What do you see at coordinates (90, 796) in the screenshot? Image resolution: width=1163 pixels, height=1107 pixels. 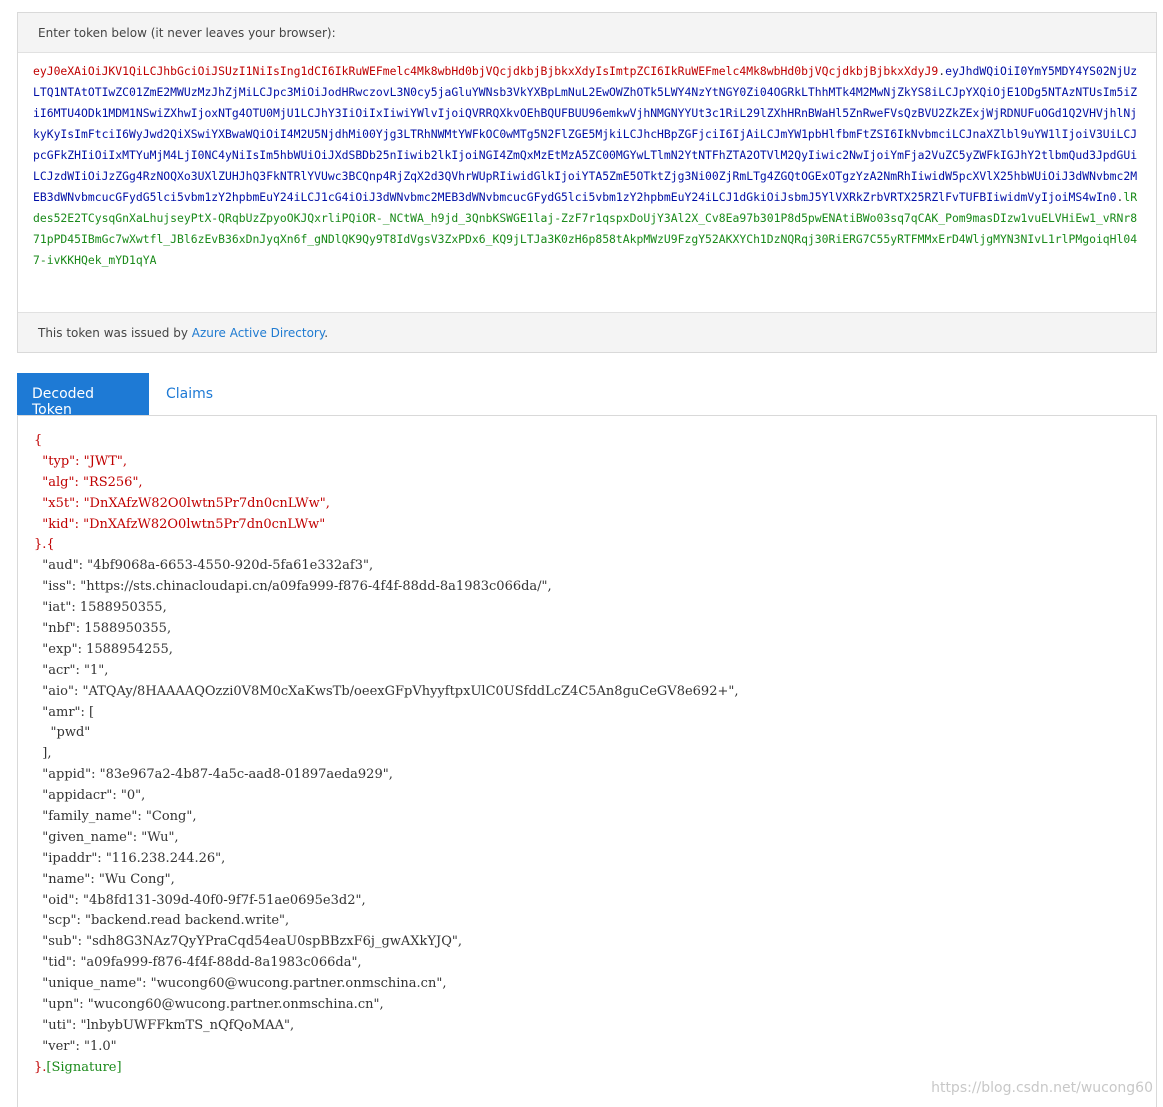 I see `payload-field: "appidacr": "0",` at bounding box center [90, 796].